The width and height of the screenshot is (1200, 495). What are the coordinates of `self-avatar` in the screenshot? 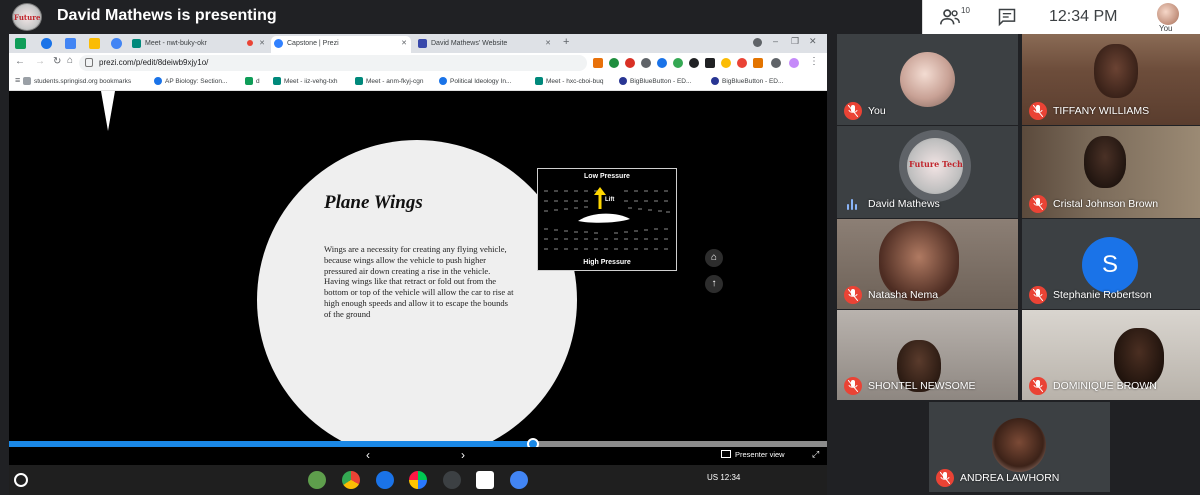 It's located at (1168, 14).